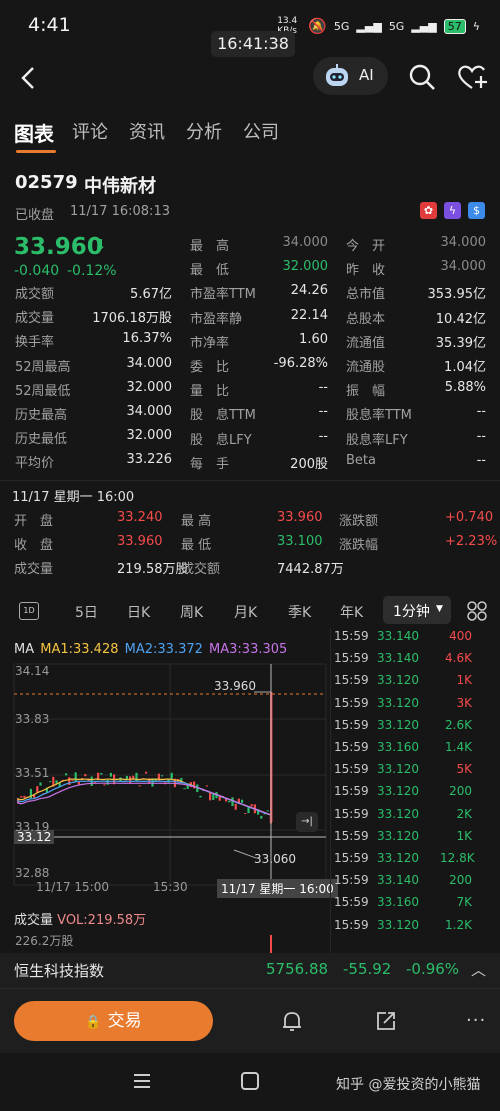 The image size is (500, 1111). I want to click on x-tick-start: 11/17 15:00, so click(72, 887).